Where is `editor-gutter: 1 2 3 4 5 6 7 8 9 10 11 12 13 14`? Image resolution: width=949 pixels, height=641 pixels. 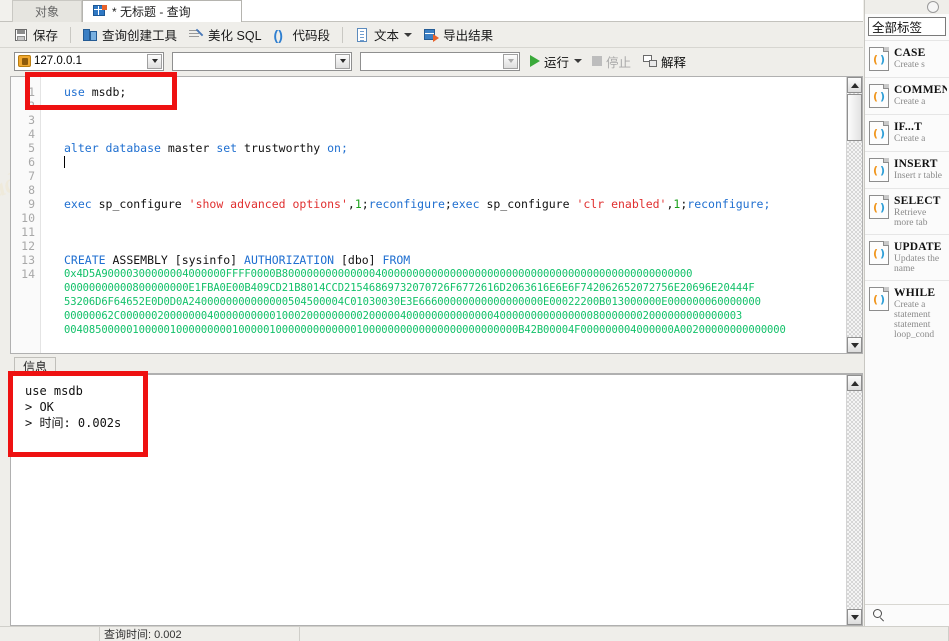
editor-gutter: 1 2 3 4 5 6 7 8 9 10 11 12 13 14 is located at coordinates (26, 215).